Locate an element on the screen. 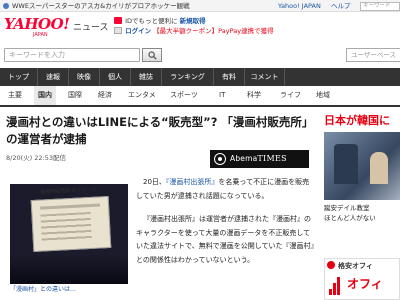 The height and width of the screenshot is (300, 400). nav-item-breaking: 速報 is located at coordinates (53, 77).